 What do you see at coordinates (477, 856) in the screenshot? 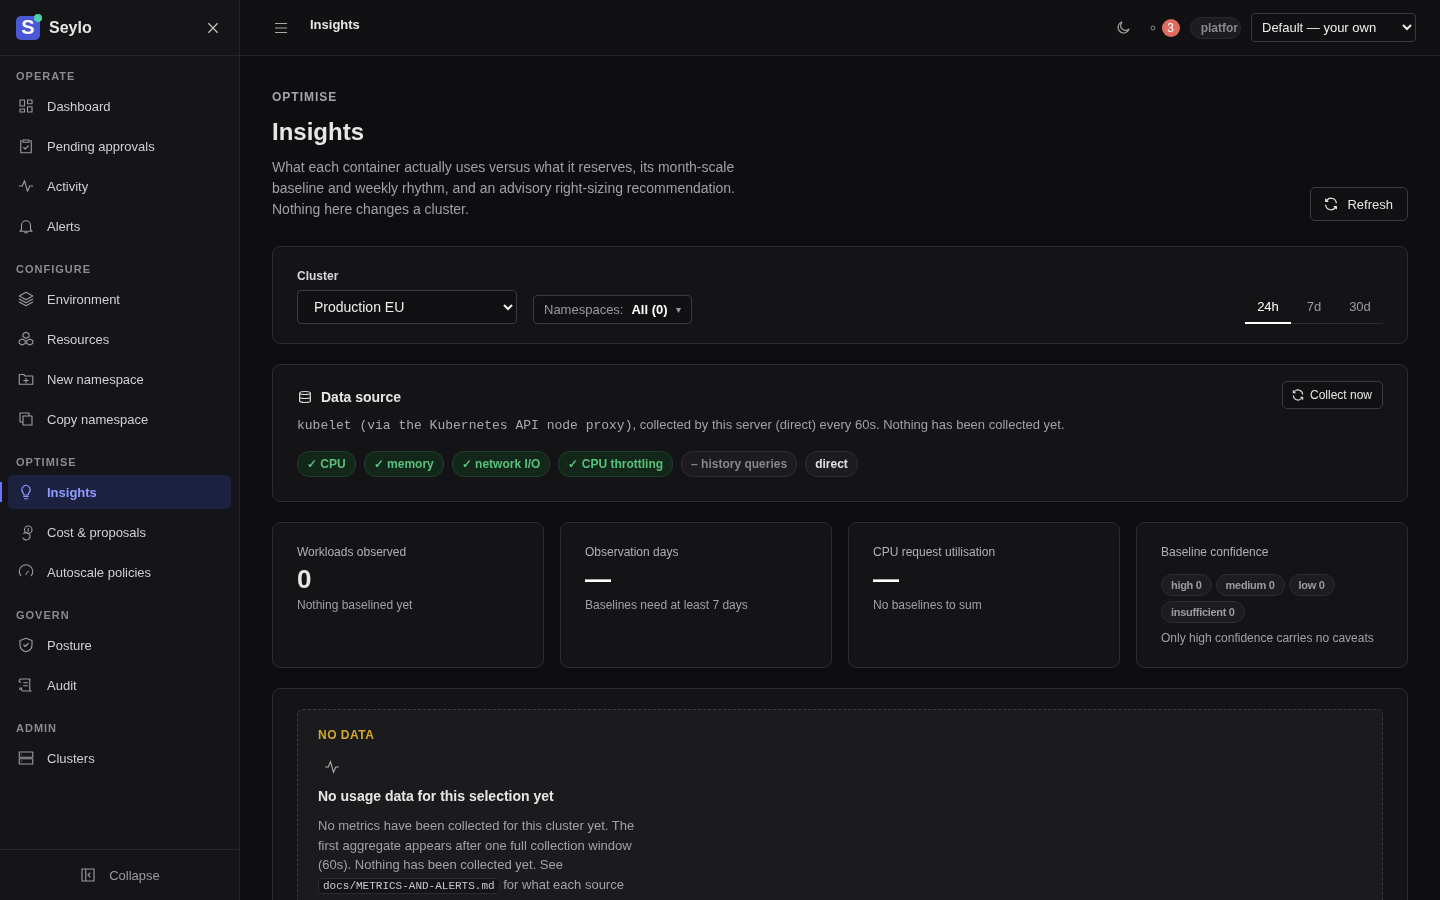
I see `empty-state-text: No metrics have been collected for this cluster yet. The first aggregate appears after one full collection window (60s). Nothing has been collected yet. See docs/METRICS-AND-ALERTS.md for what each source` at bounding box center [477, 856].